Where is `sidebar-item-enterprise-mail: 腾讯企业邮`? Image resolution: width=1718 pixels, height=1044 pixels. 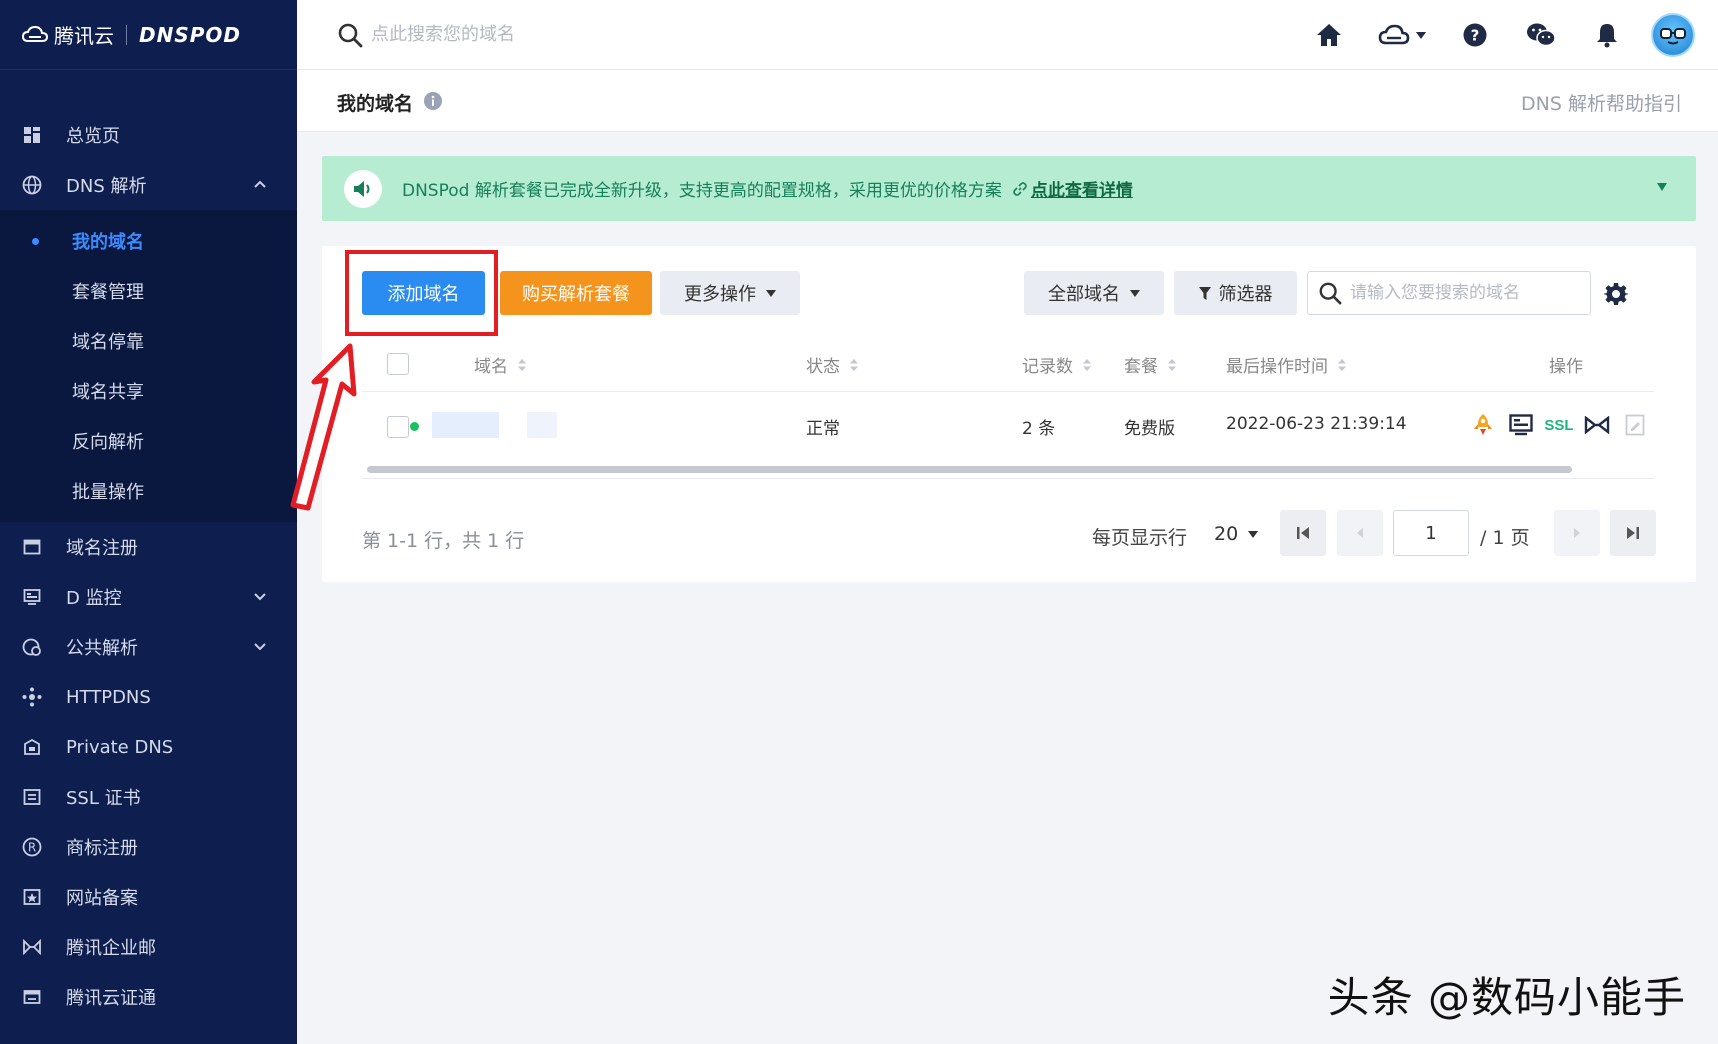 sidebar-item-enterprise-mail: 腾讯企业邮 is located at coordinates (148, 947).